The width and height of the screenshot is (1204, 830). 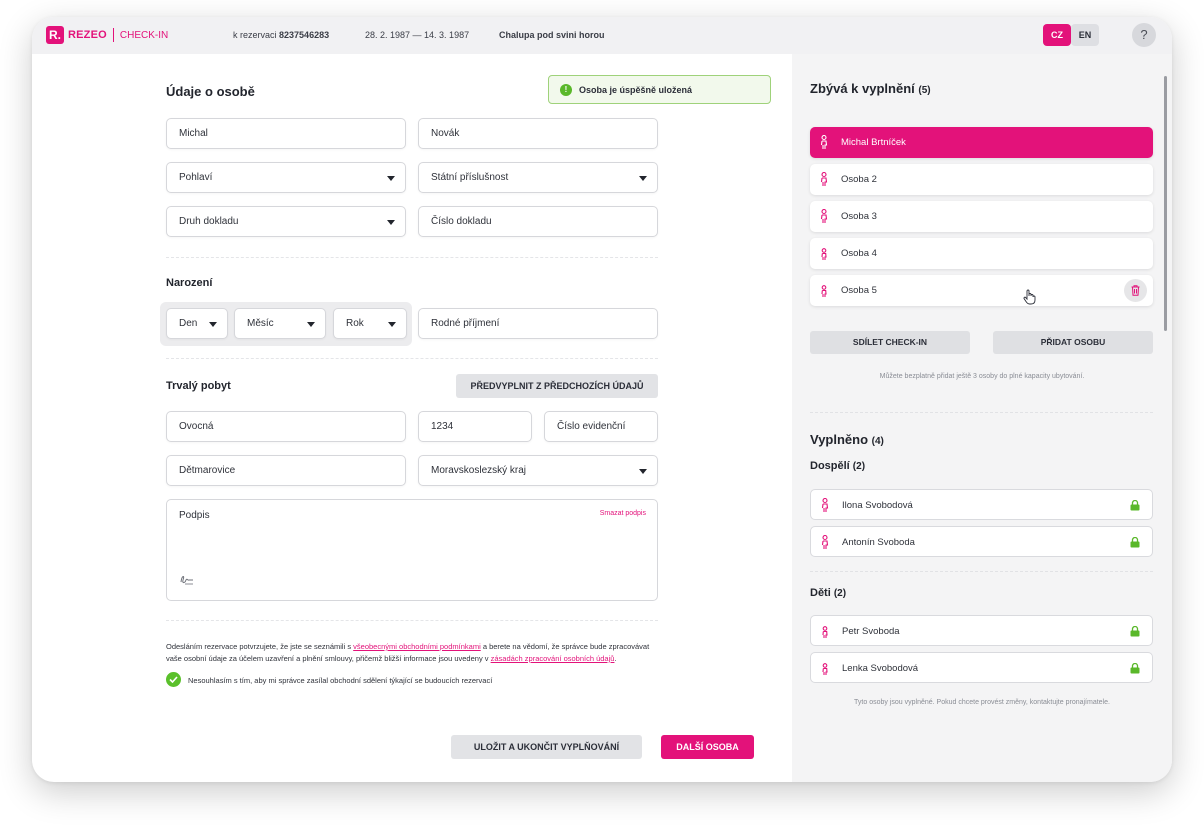 I want to click on birth-year-label: Rok, so click(x=355, y=323).